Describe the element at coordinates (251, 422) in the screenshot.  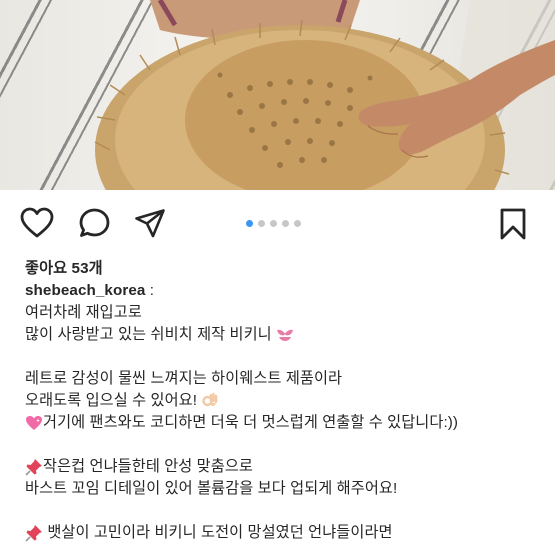
I see `caption-line-text: 거기에 팬츠와도 코디하면 더욱 더 멋스럽게 연출할 수 있답니다:))` at that location.